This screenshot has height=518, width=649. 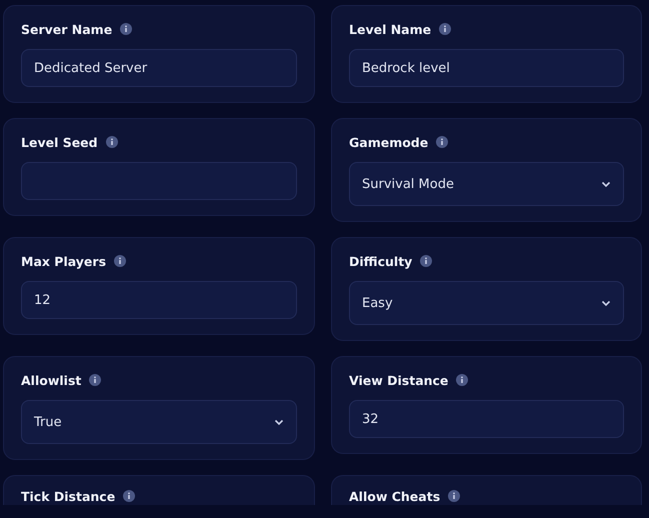 What do you see at coordinates (380, 261) in the screenshot?
I see `field-label: Difficulty` at bounding box center [380, 261].